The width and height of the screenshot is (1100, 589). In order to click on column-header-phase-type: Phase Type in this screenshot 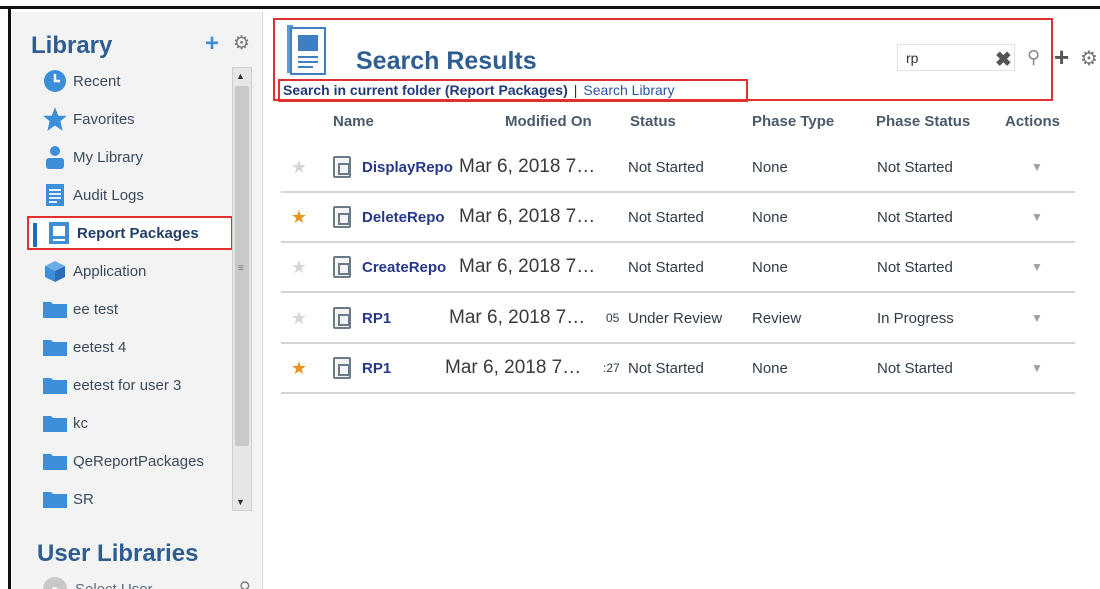, I will do `click(793, 121)`.